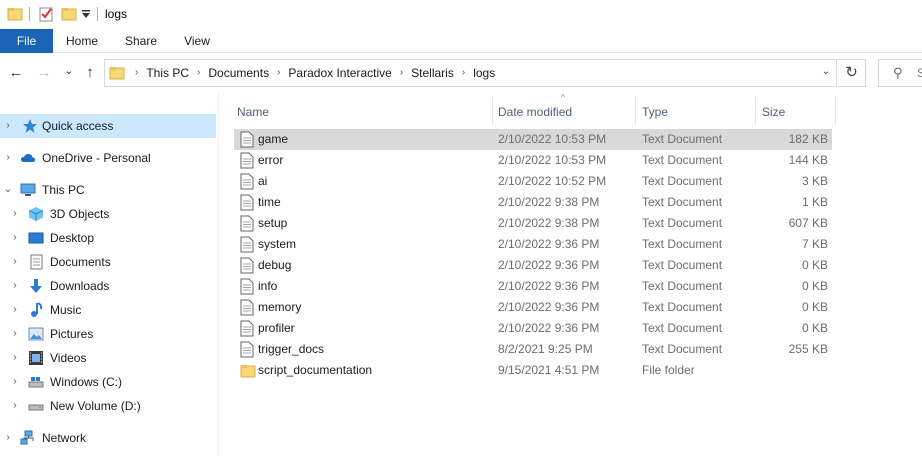 The height and width of the screenshot is (456, 922). I want to click on breadcrumb-paradox-interactive: Paradox Interactive, so click(339, 73).